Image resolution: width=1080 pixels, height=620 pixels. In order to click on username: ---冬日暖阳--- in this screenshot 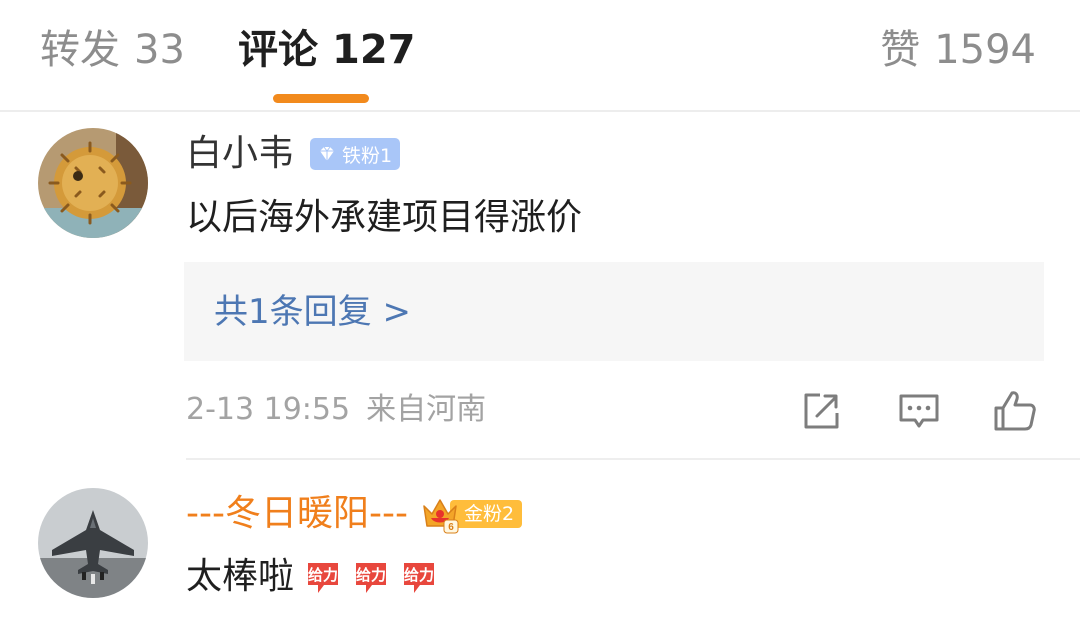, I will do `click(297, 514)`.